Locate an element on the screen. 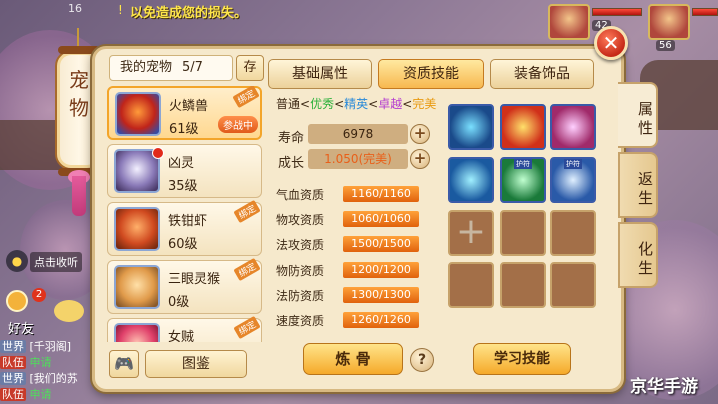 This screenshot has width=718, height=404. new-notification-dot is located at coordinates (158, 153).